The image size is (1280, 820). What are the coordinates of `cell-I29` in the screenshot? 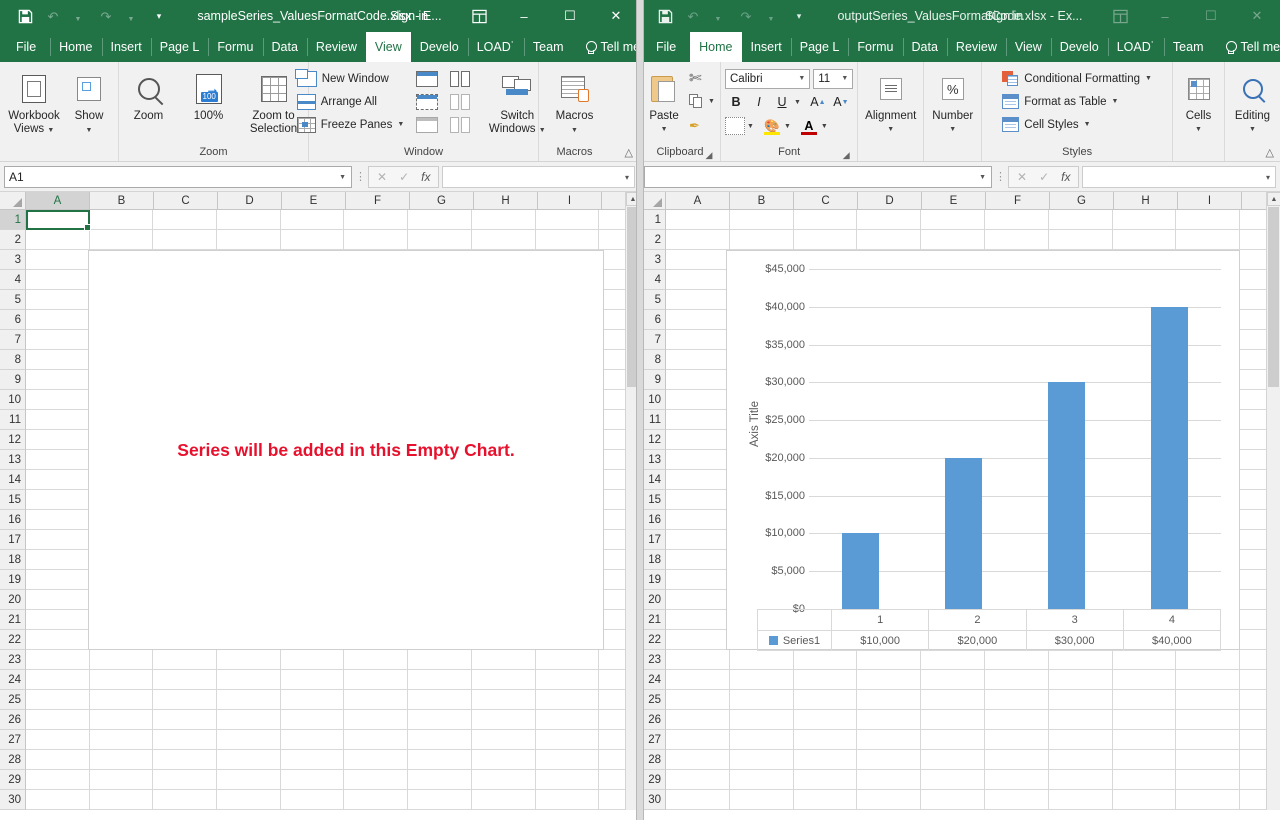 It's located at (567, 240).